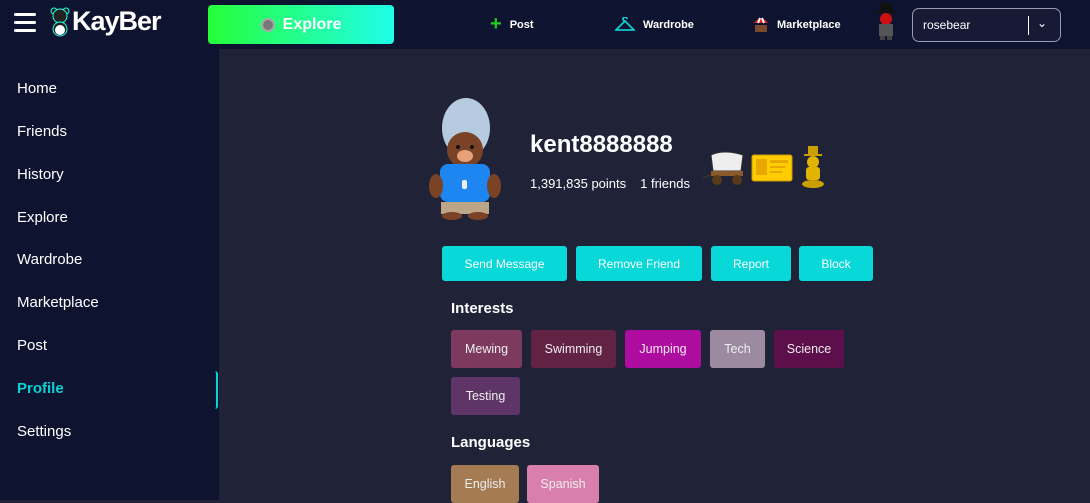  Describe the element at coordinates (668, 24) in the screenshot. I see `nav-wardrobe-label: Wardrobe` at that location.